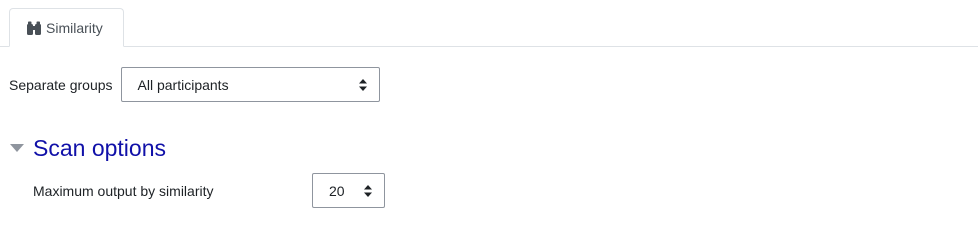 The height and width of the screenshot is (240, 978). What do you see at coordinates (250, 84) in the screenshot?
I see `separate-groups-select: All participants` at bounding box center [250, 84].